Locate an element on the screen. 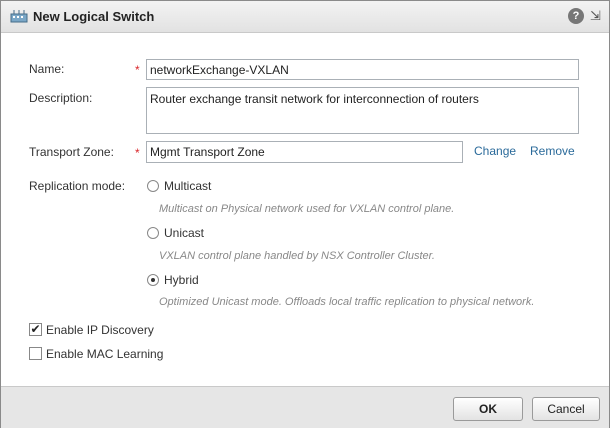  hybrid-label: Hybrid is located at coordinates (181, 280).